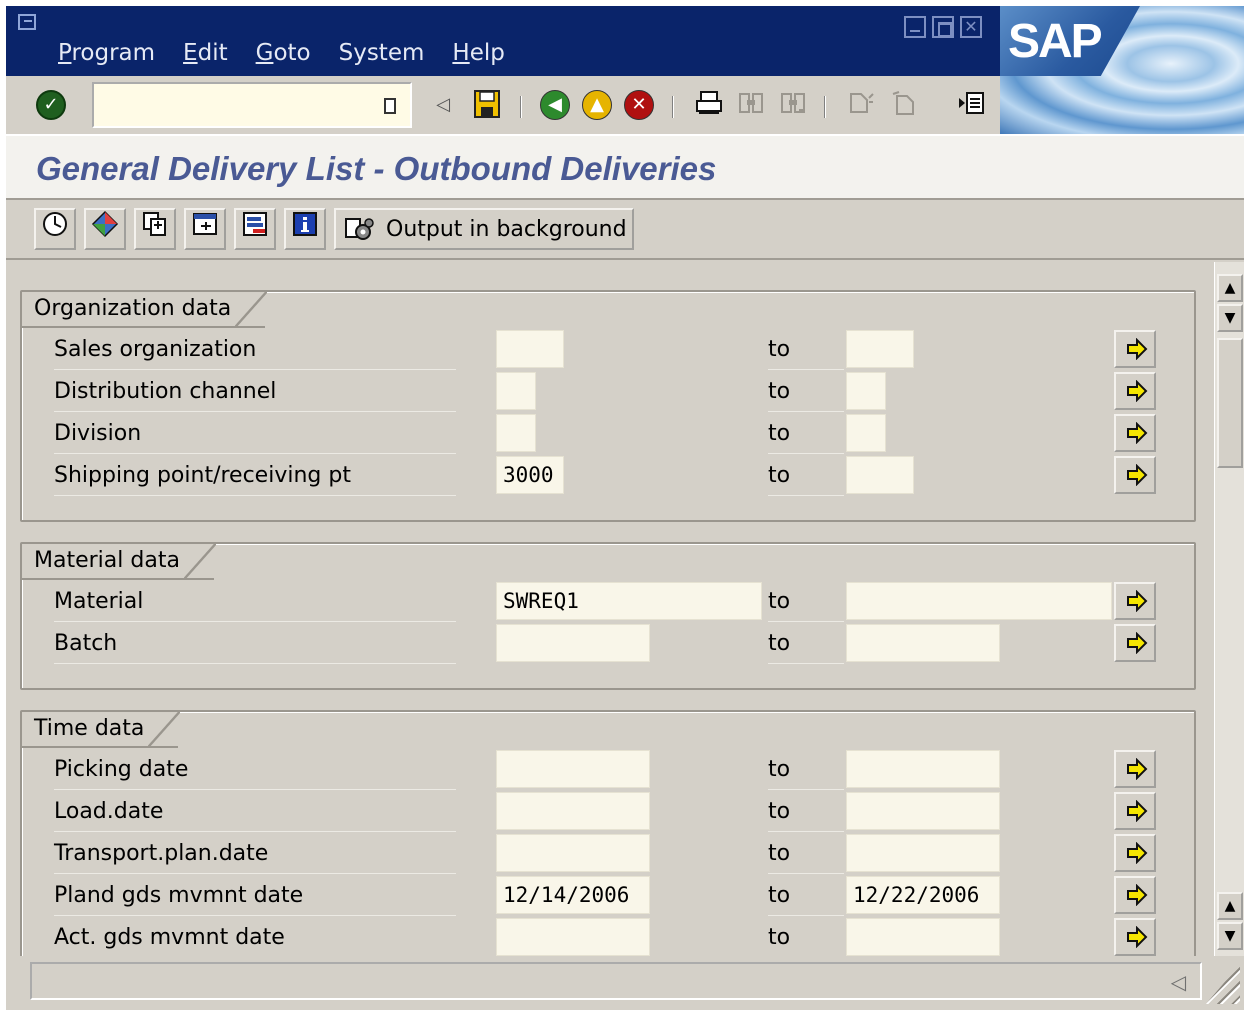  Describe the element at coordinates (1230, 906) in the screenshot. I see `scroll-page-up-icon: ▲` at that location.